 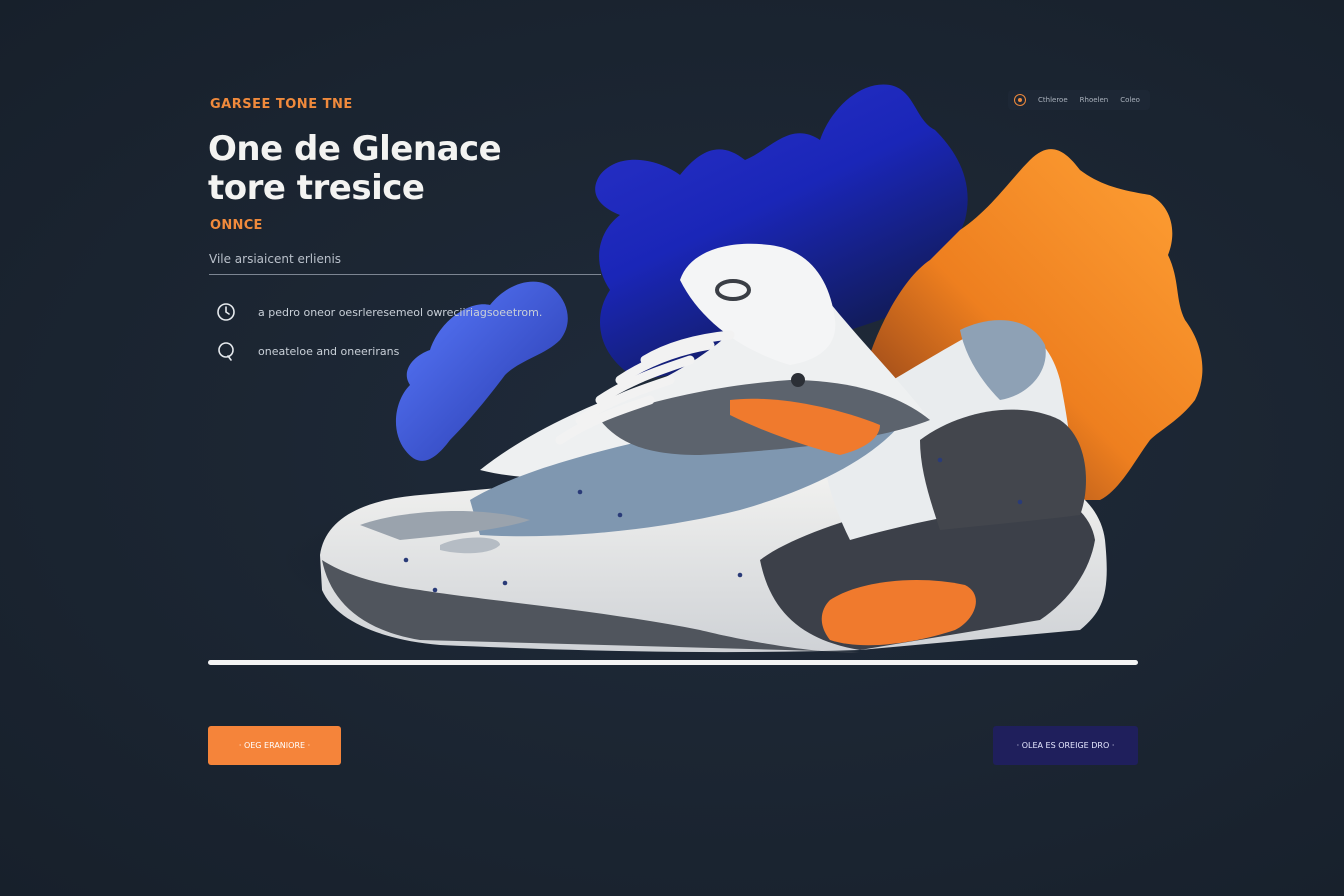 What do you see at coordinates (1079, 100) in the screenshot?
I see `top-nav: Cthleroe Rhoelen Coleo` at bounding box center [1079, 100].